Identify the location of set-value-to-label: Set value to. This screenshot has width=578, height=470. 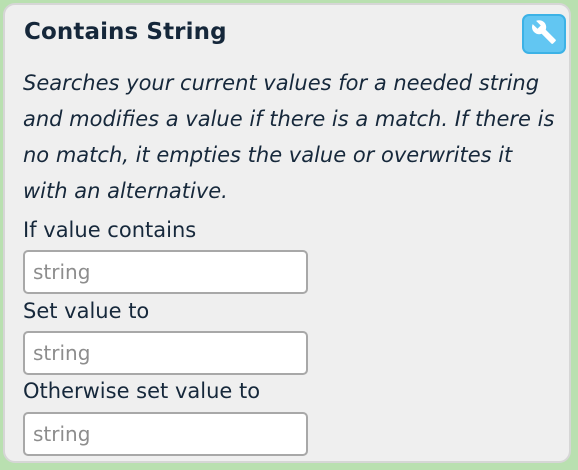
(86, 311).